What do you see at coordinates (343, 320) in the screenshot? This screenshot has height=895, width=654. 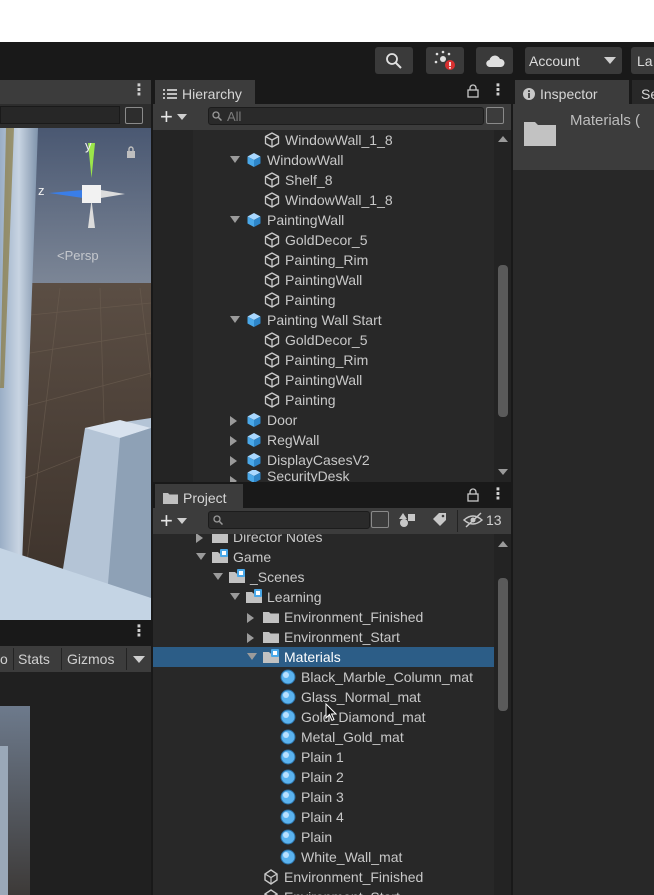 I see `hierarchy-item: Painting Wall Start` at bounding box center [343, 320].